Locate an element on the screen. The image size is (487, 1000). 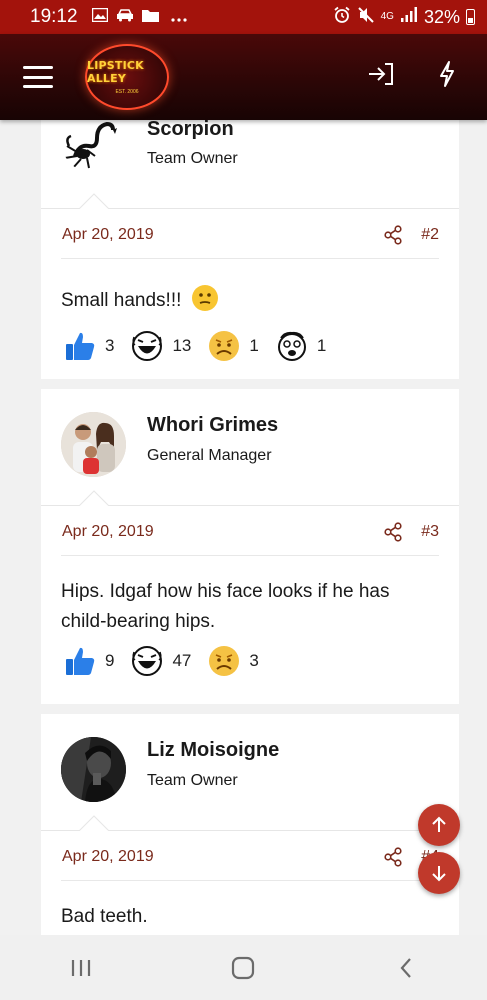
post-number: #3 is located at coordinates (430, 532).